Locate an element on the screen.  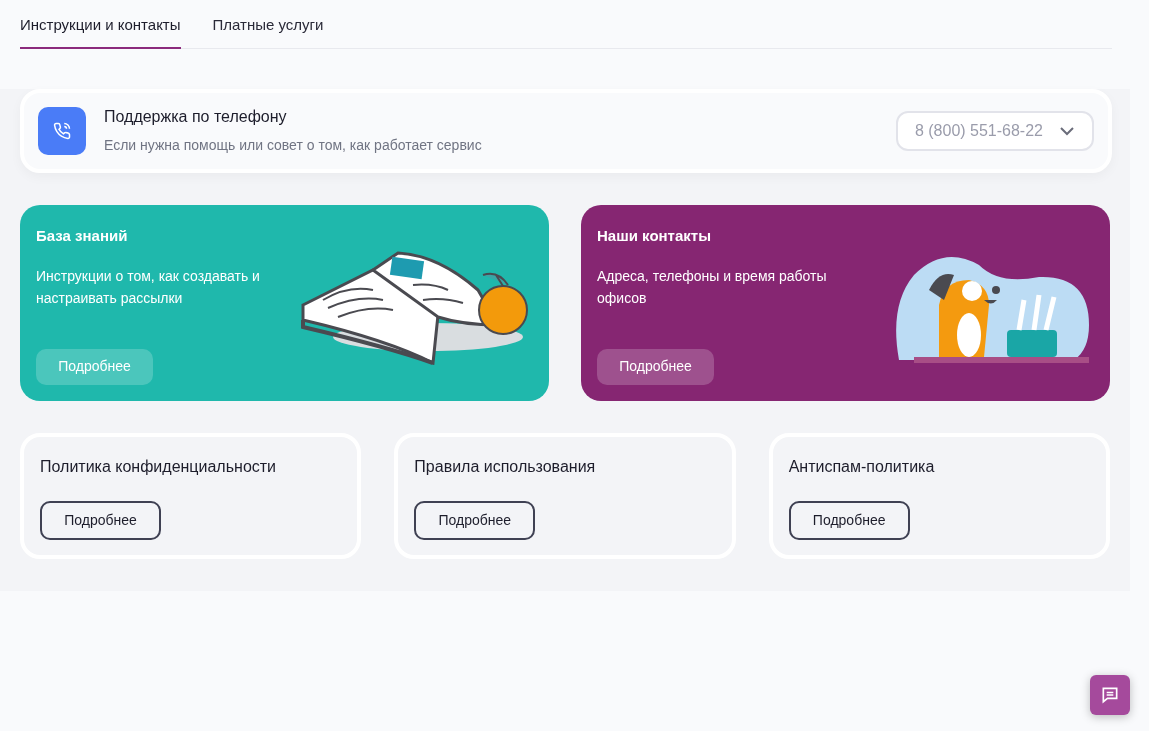
tab: Инструкции и контакты is located at coordinates (100, 31).